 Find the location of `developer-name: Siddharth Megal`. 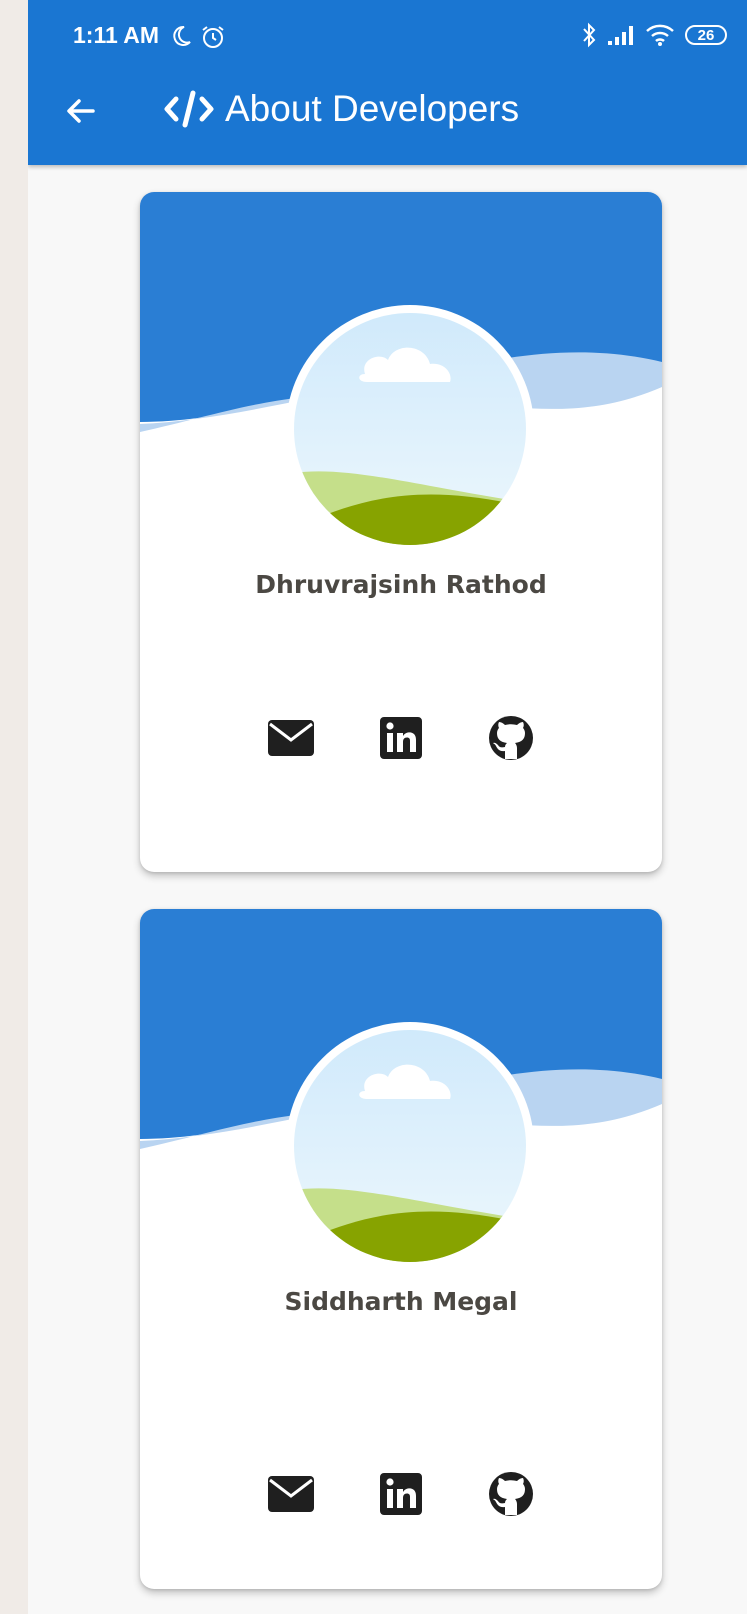

developer-name: Siddharth Megal is located at coordinates (401, 1301).